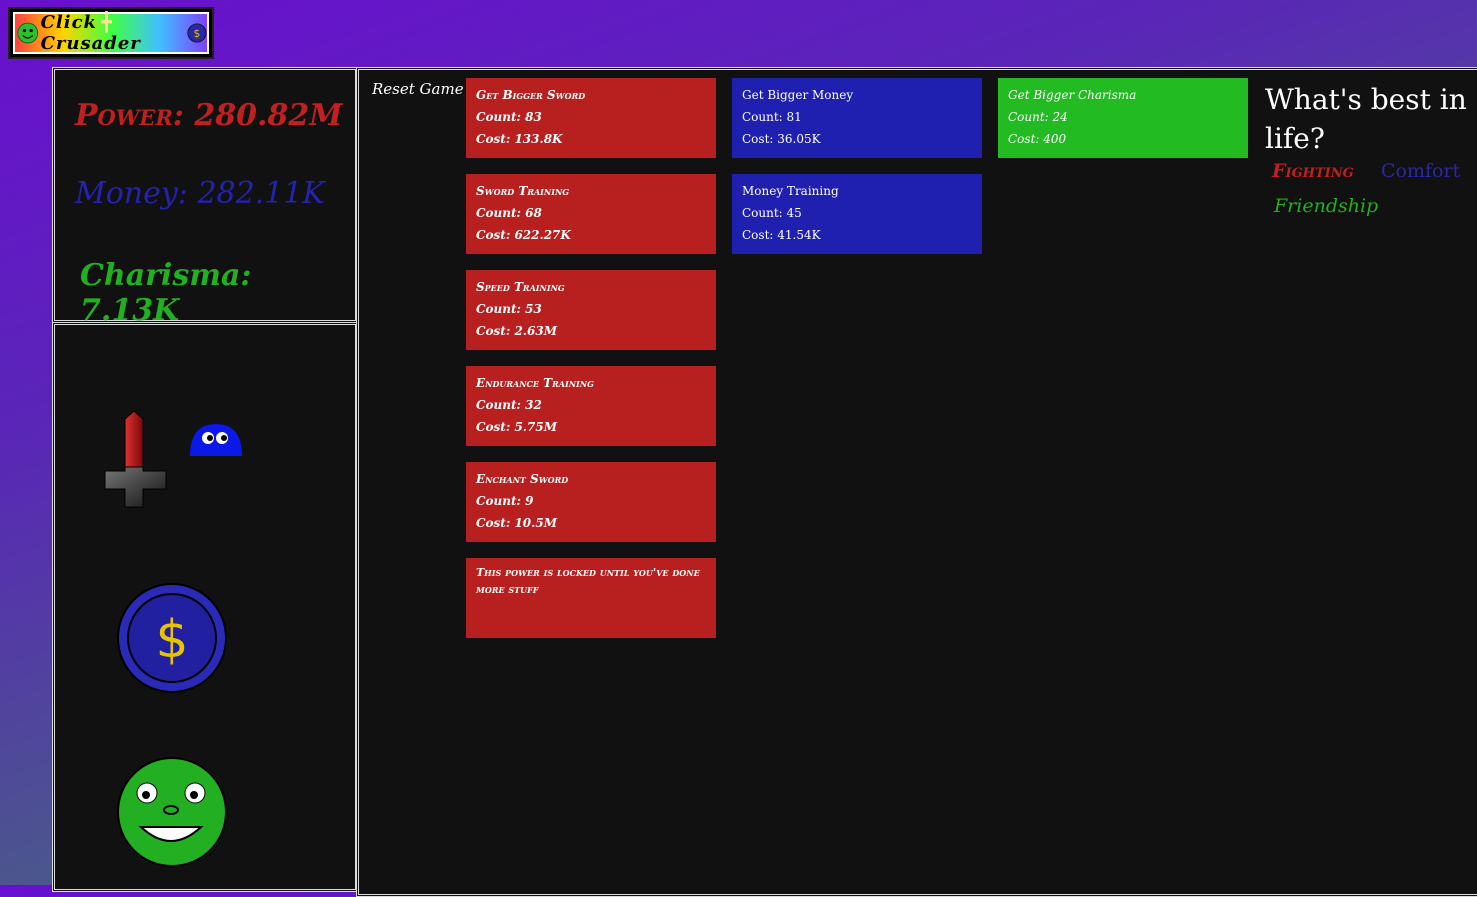 Image resolution: width=1477 pixels, height=897 pixels. Describe the element at coordinates (519, 139) in the screenshot. I see `upgrade-cost: Cost: 133.8K` at that location.